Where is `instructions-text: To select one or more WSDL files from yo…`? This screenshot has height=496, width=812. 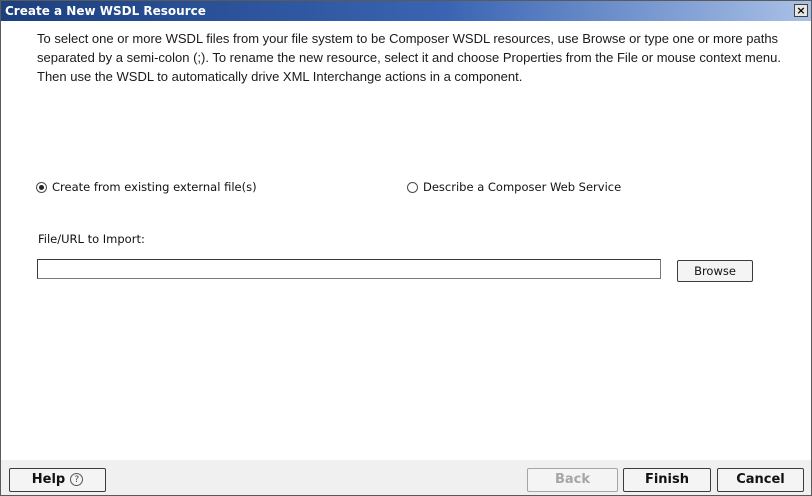 instructions-text: To select one or more WSDL files from yo… is located at coordinates (409, 57).